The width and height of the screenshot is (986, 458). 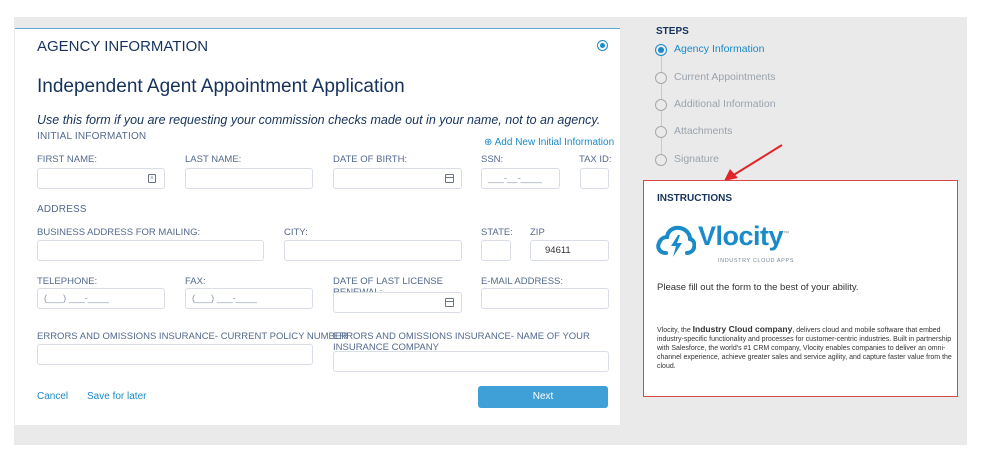 What do you see at coordinates (753, 162) in the screenshot?
I see `annotation-arrow-icon` at bounding box center [753, 162].